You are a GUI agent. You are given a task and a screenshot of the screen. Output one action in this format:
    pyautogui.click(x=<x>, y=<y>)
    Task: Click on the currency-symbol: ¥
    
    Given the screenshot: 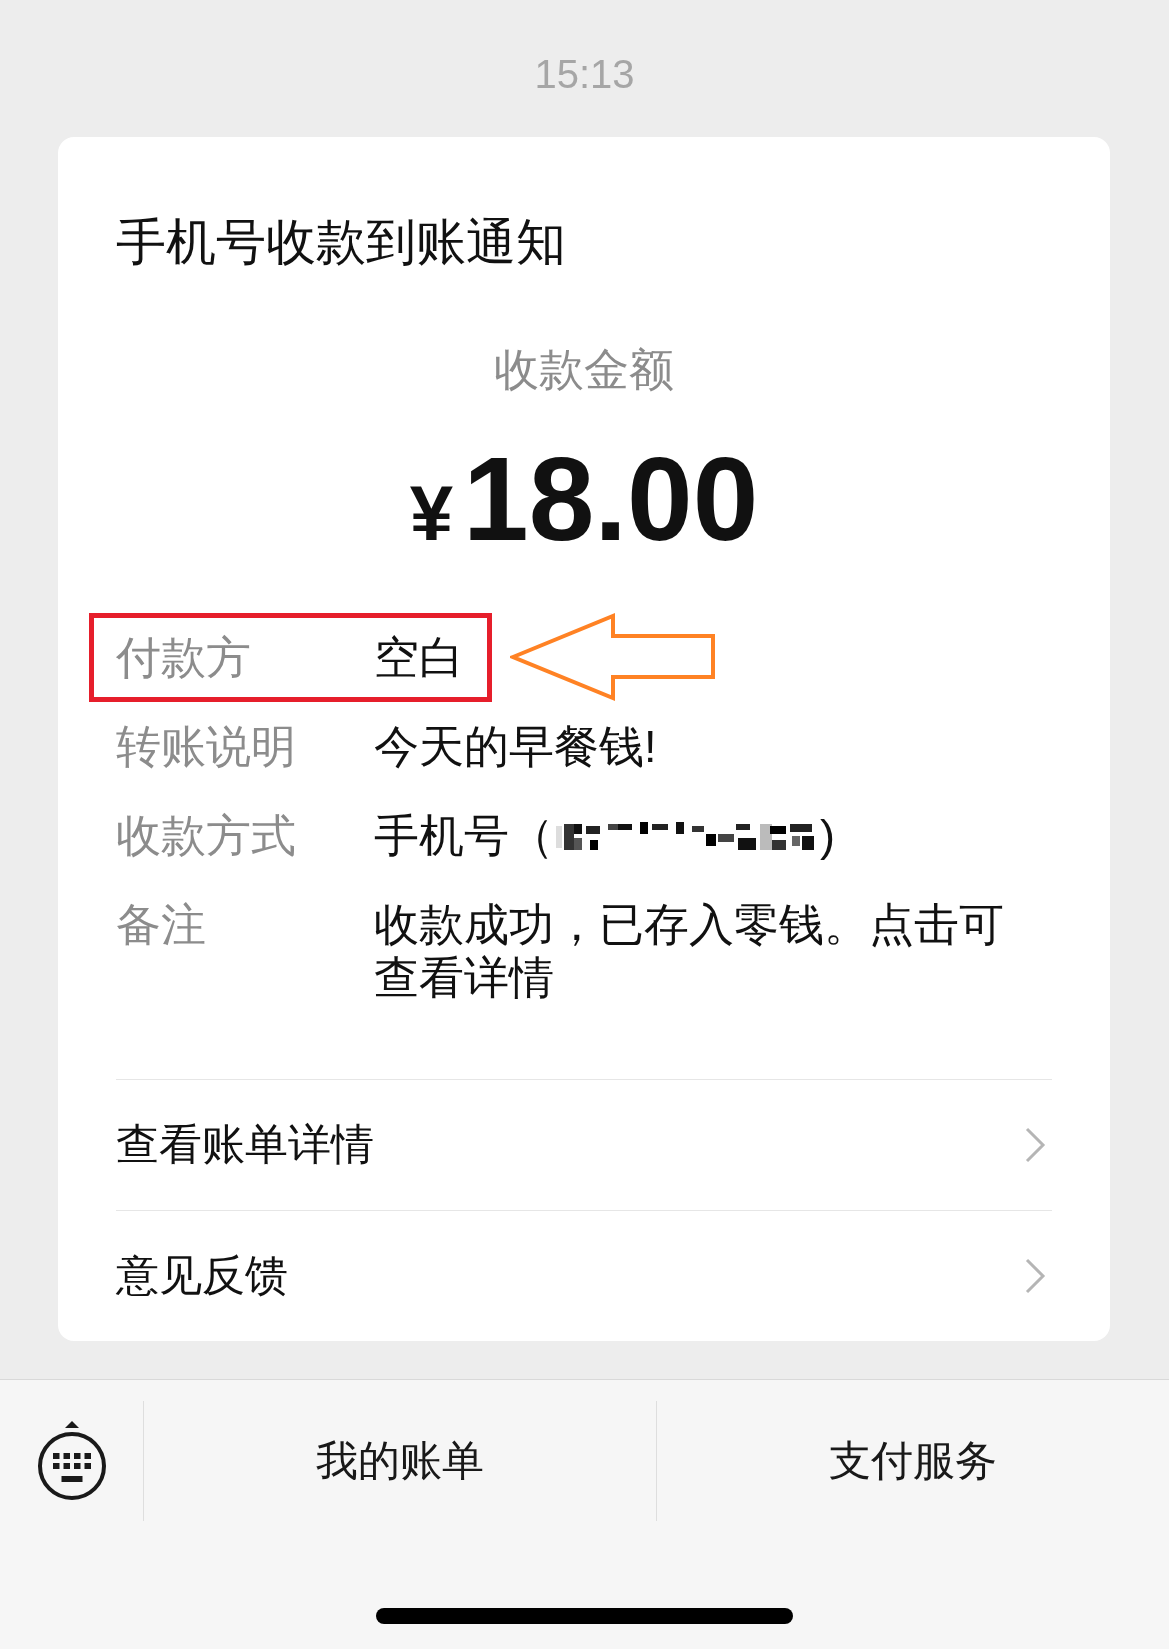 What is the action you would take?
    pyautogui.click(x=431, y=513)
    